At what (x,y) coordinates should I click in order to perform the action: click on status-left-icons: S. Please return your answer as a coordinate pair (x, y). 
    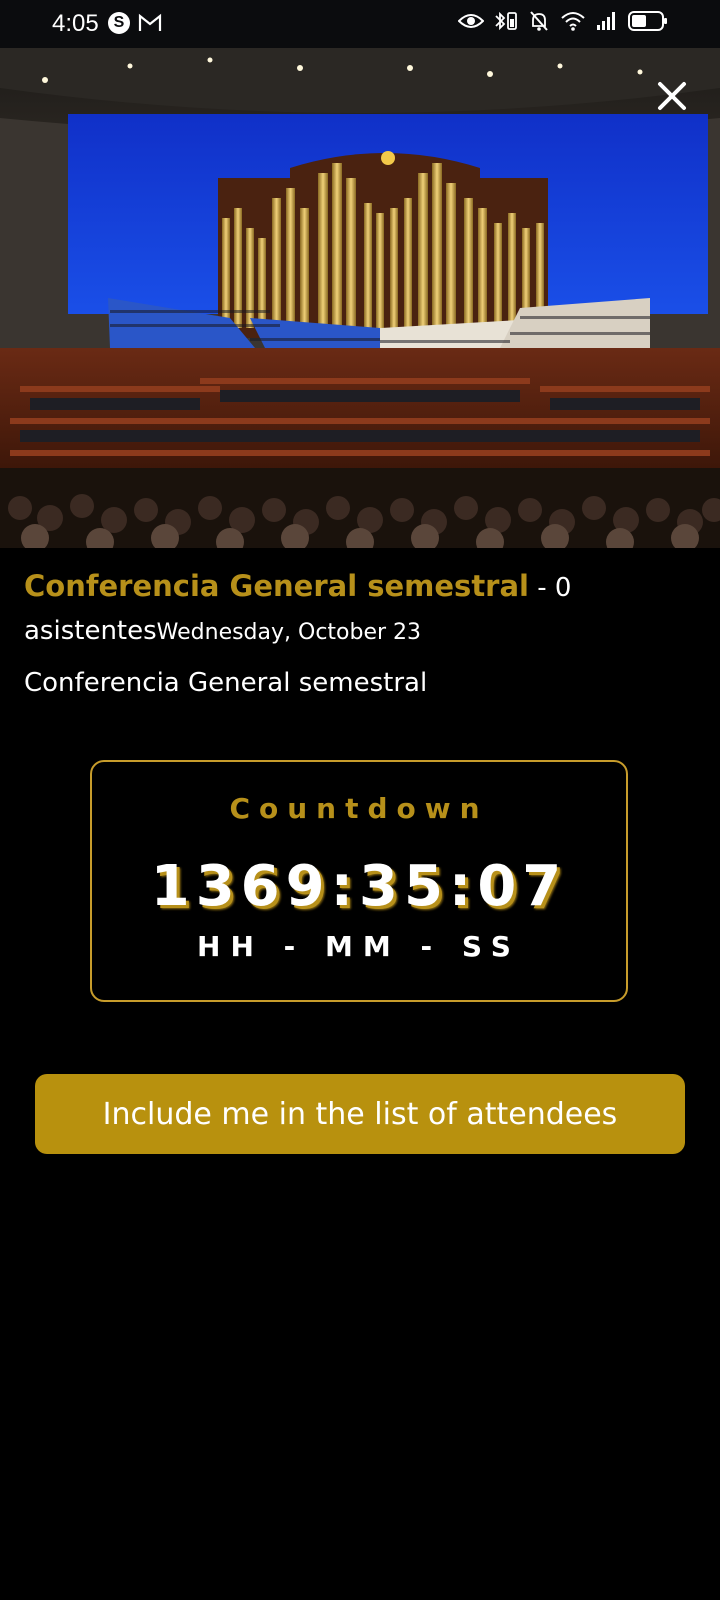
    Looking at the image, I should click on (135, 23).